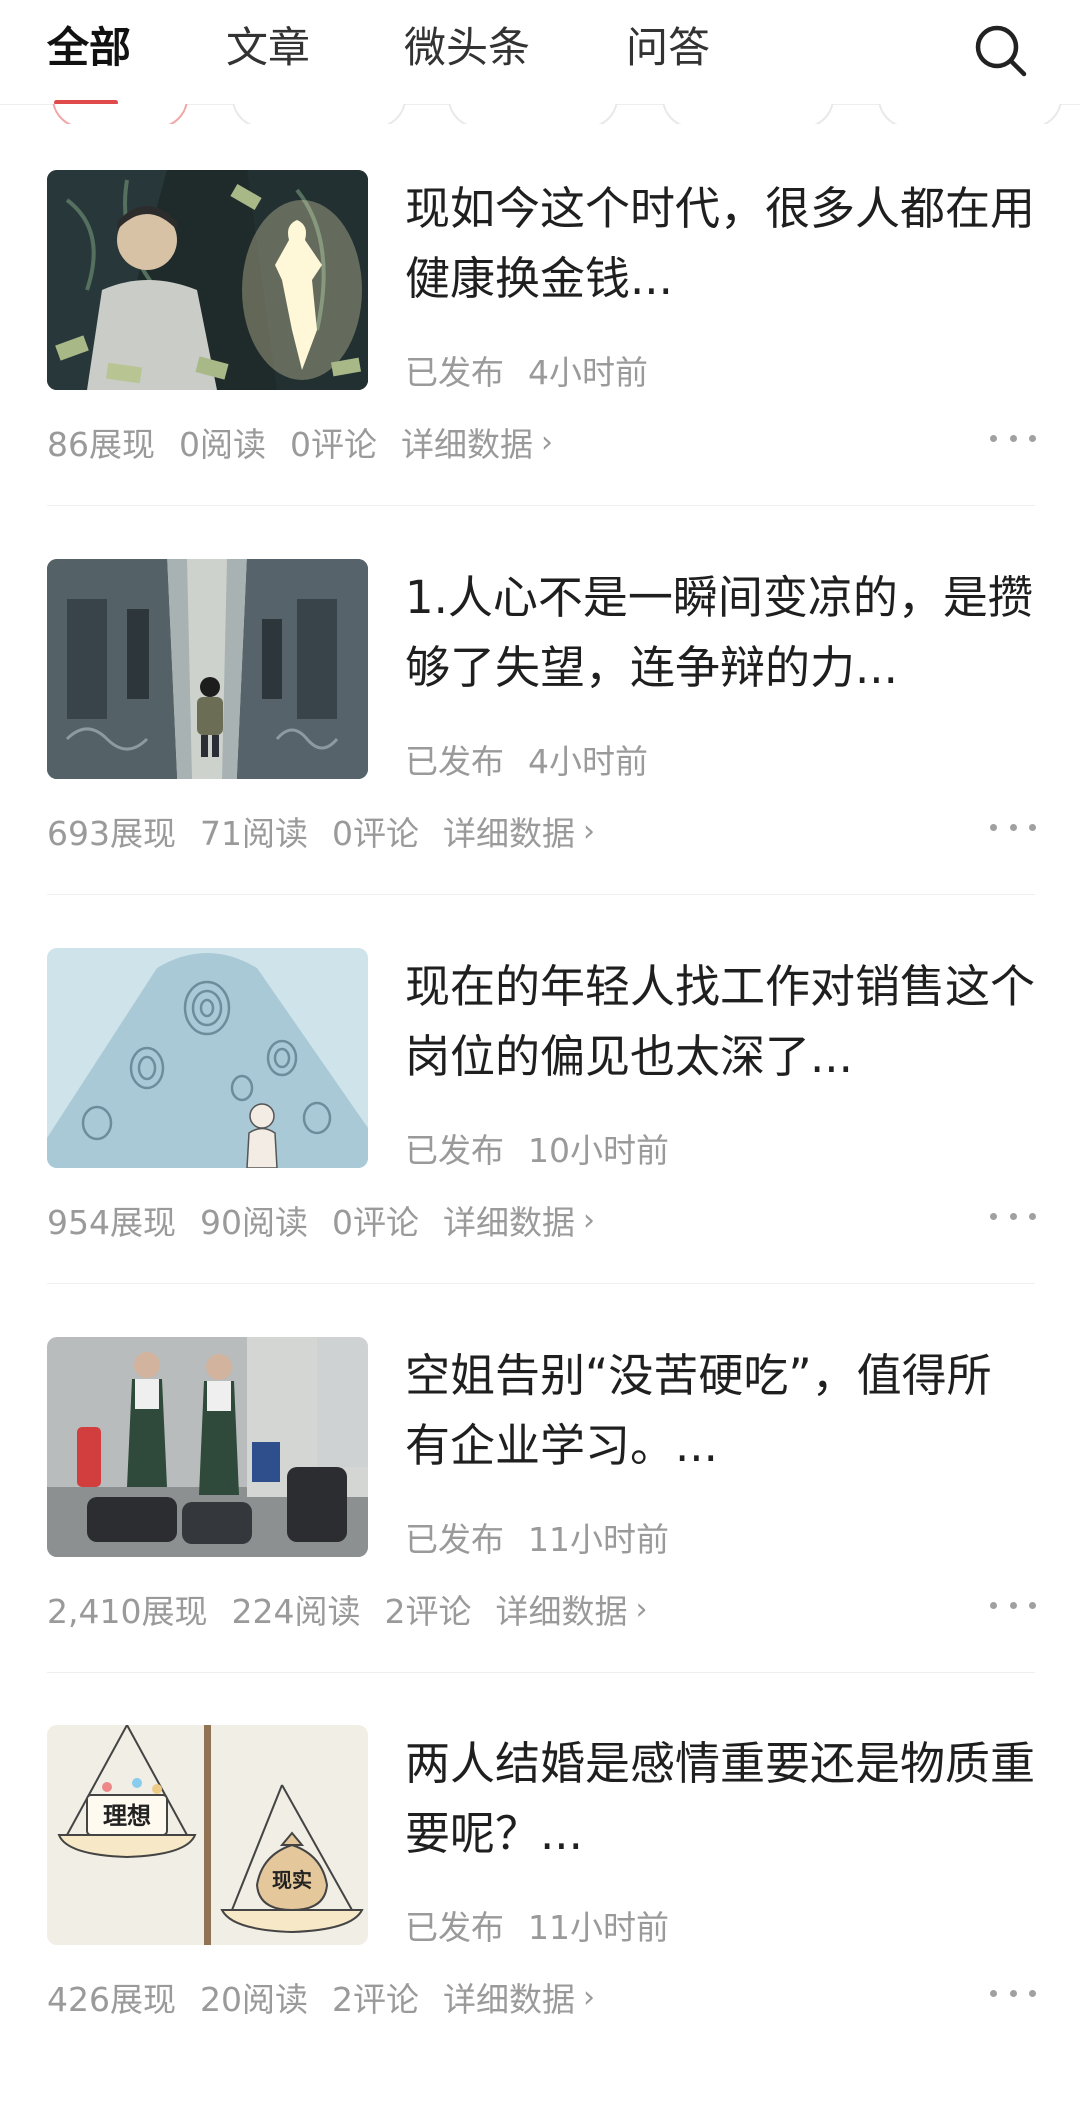  I want to click on tab-qa: 问答, so click(668, 48).